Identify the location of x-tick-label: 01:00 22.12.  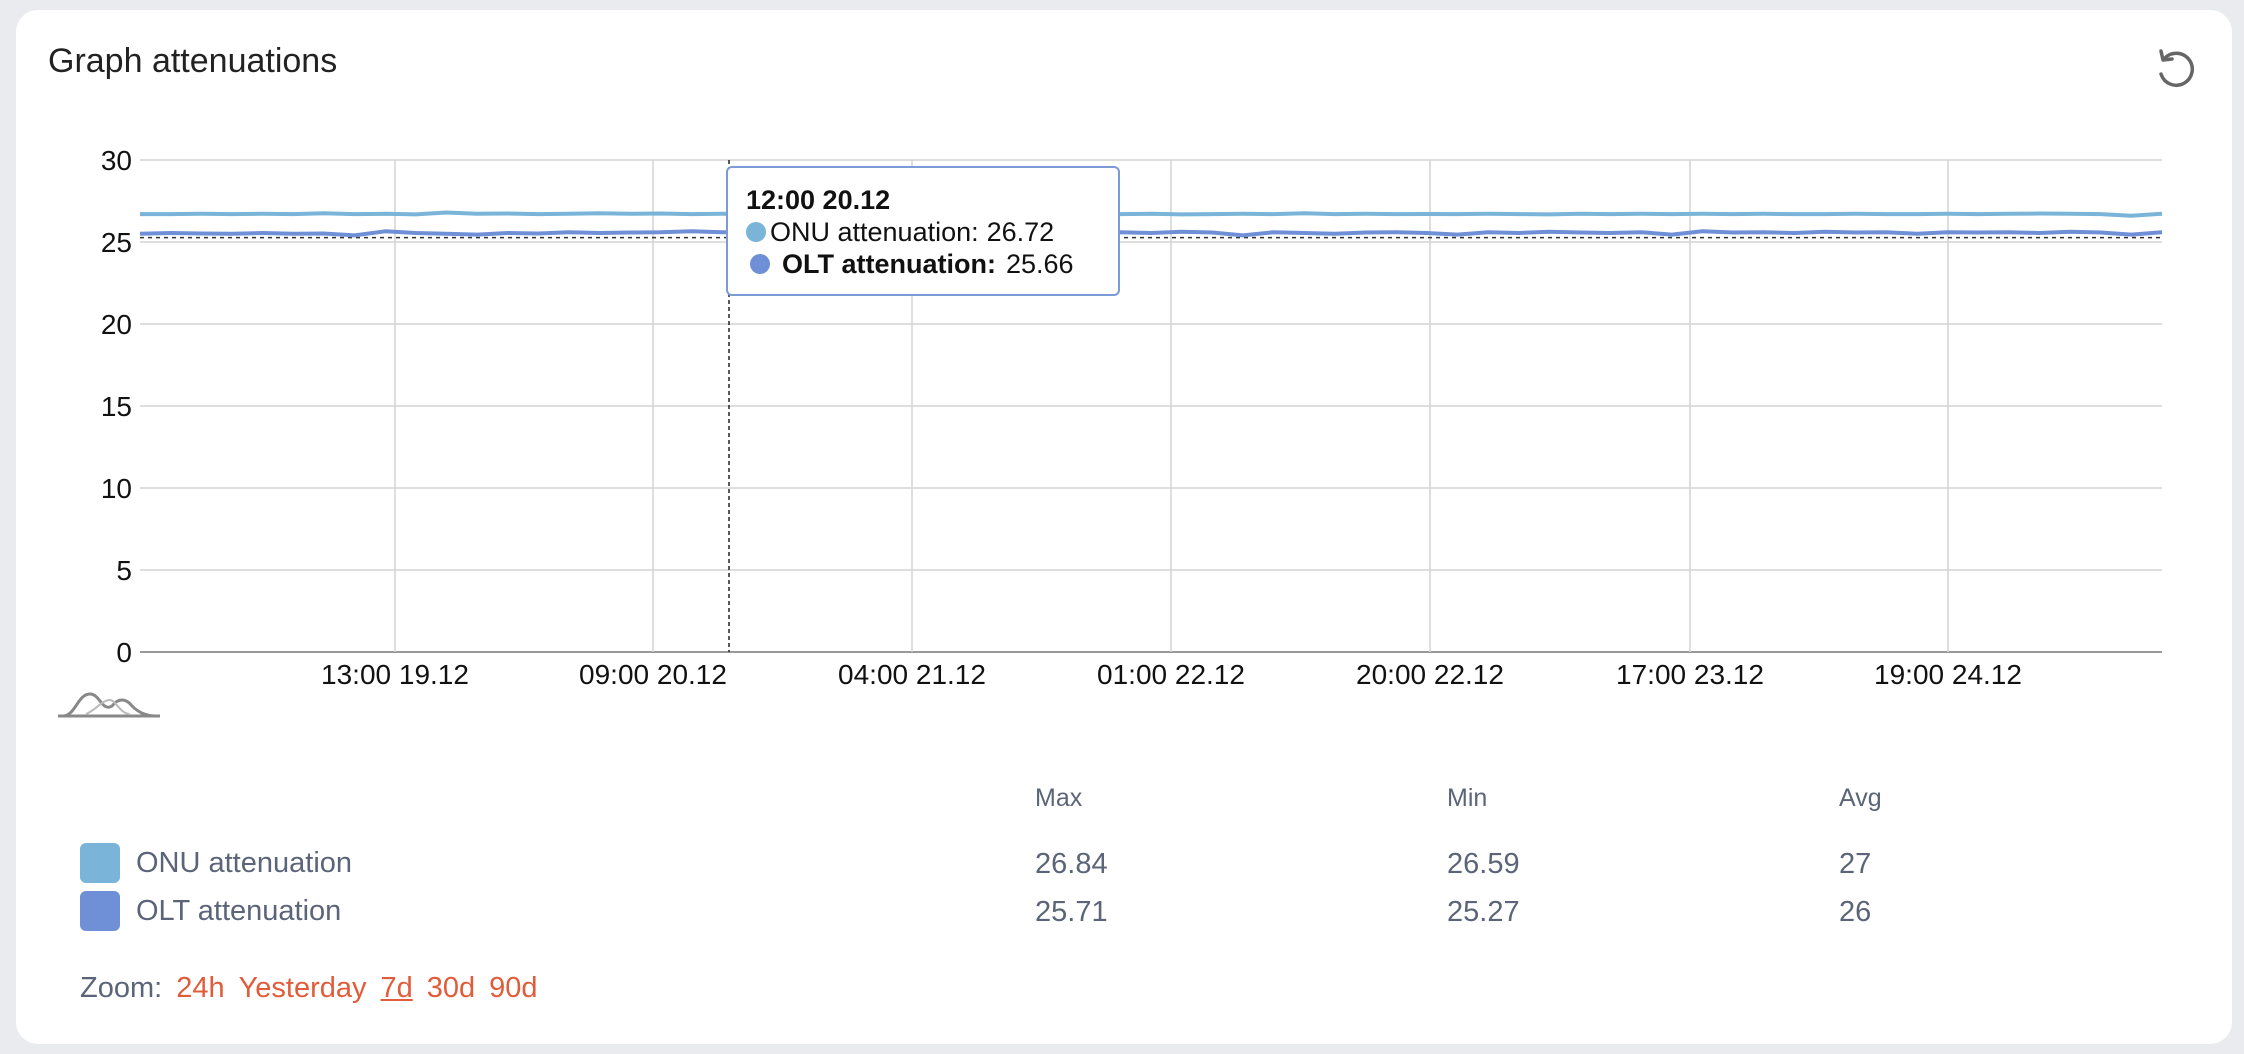
(1171, 674).